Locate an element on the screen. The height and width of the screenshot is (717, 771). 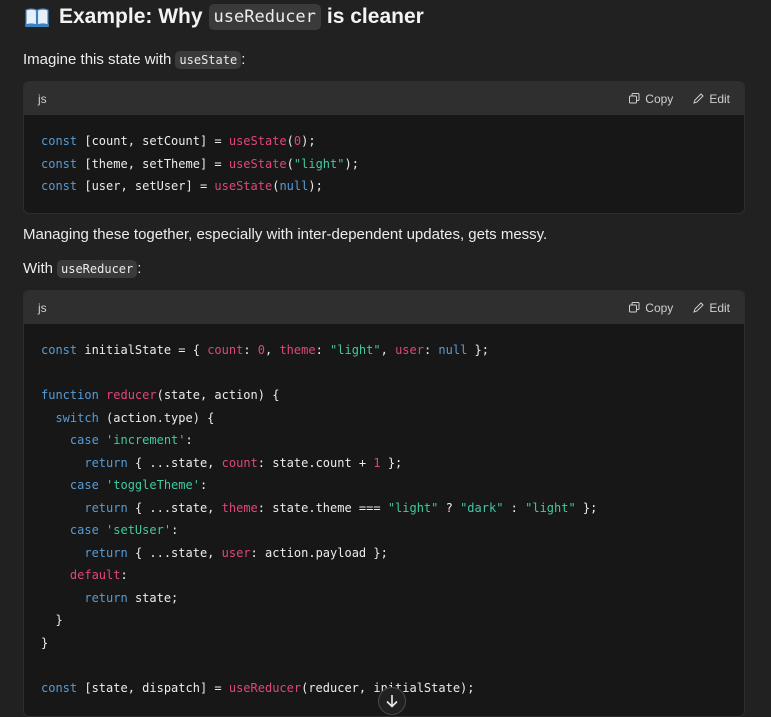
heading-prefix: Example: Why is located at coordinates (131, 16).